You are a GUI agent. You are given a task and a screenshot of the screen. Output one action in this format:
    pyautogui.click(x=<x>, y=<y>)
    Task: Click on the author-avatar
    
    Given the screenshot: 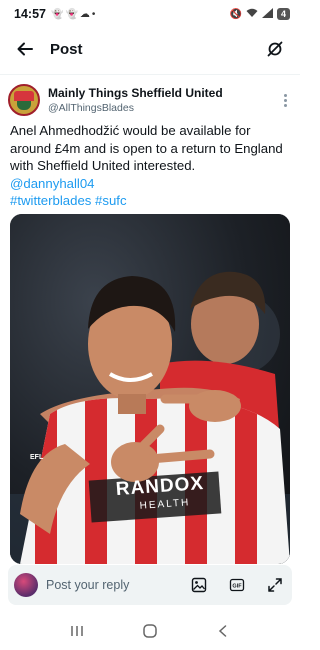 What is the action you would take?
    pyautogui.click(x=24, y=100)
    